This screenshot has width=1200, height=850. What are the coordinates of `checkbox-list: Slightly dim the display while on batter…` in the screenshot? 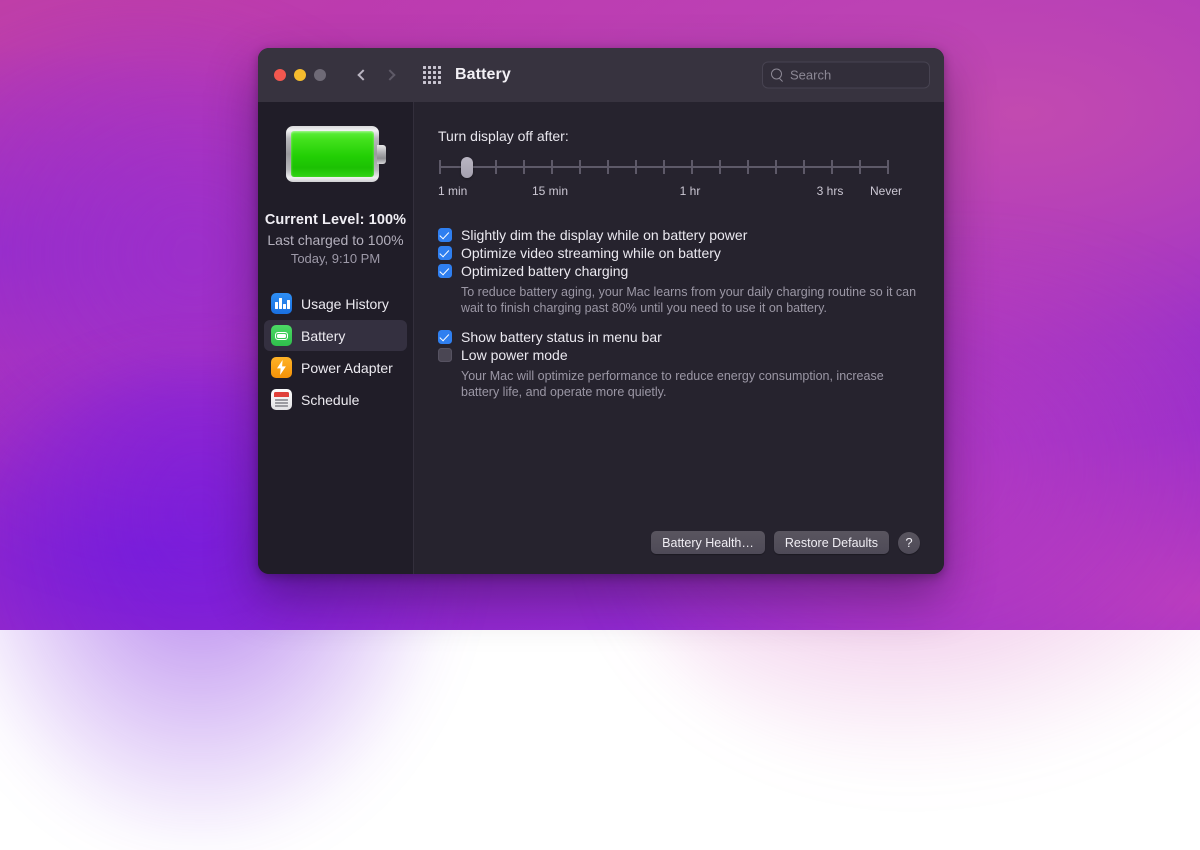 It's located at (679, 313).